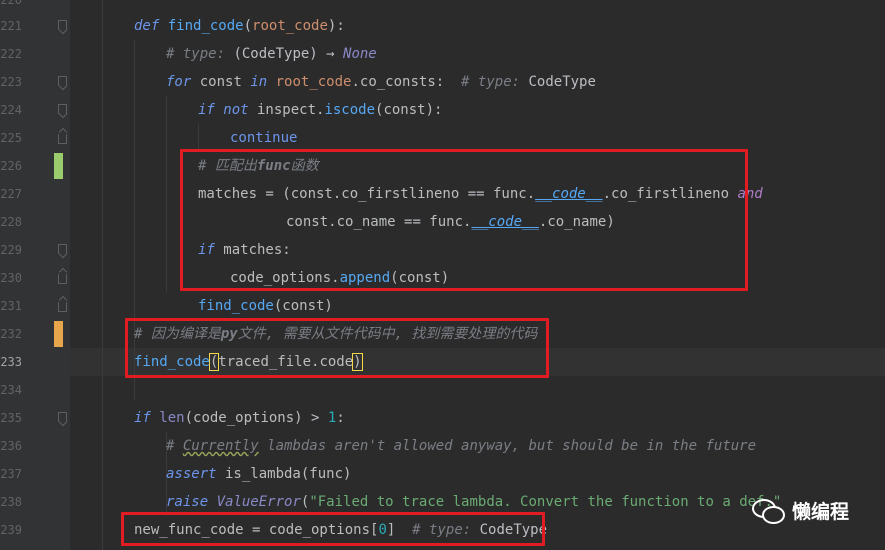  What do you see at coordinates (360, 54) in the screenshot?
I see `none-constant: None` at bounding box center [360, 54].